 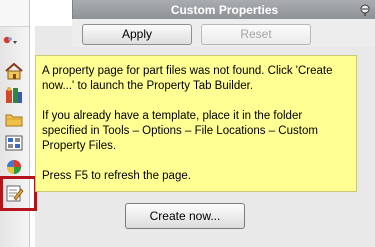 What do you see at coordinates (14, 143) in the screenshot?
I see `view-palette-icon` at bounding box center [14, 143].